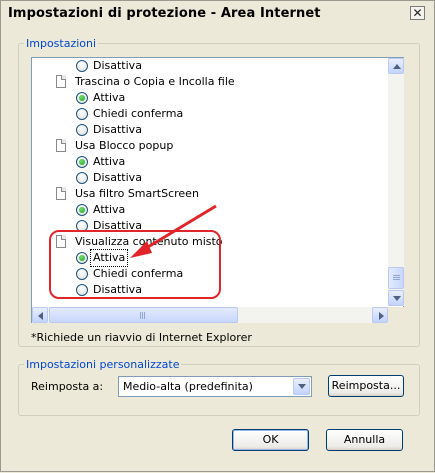  Describe the element at coordinates (173, 231) in the screenshot. I see `annotation-arrow` at that location.